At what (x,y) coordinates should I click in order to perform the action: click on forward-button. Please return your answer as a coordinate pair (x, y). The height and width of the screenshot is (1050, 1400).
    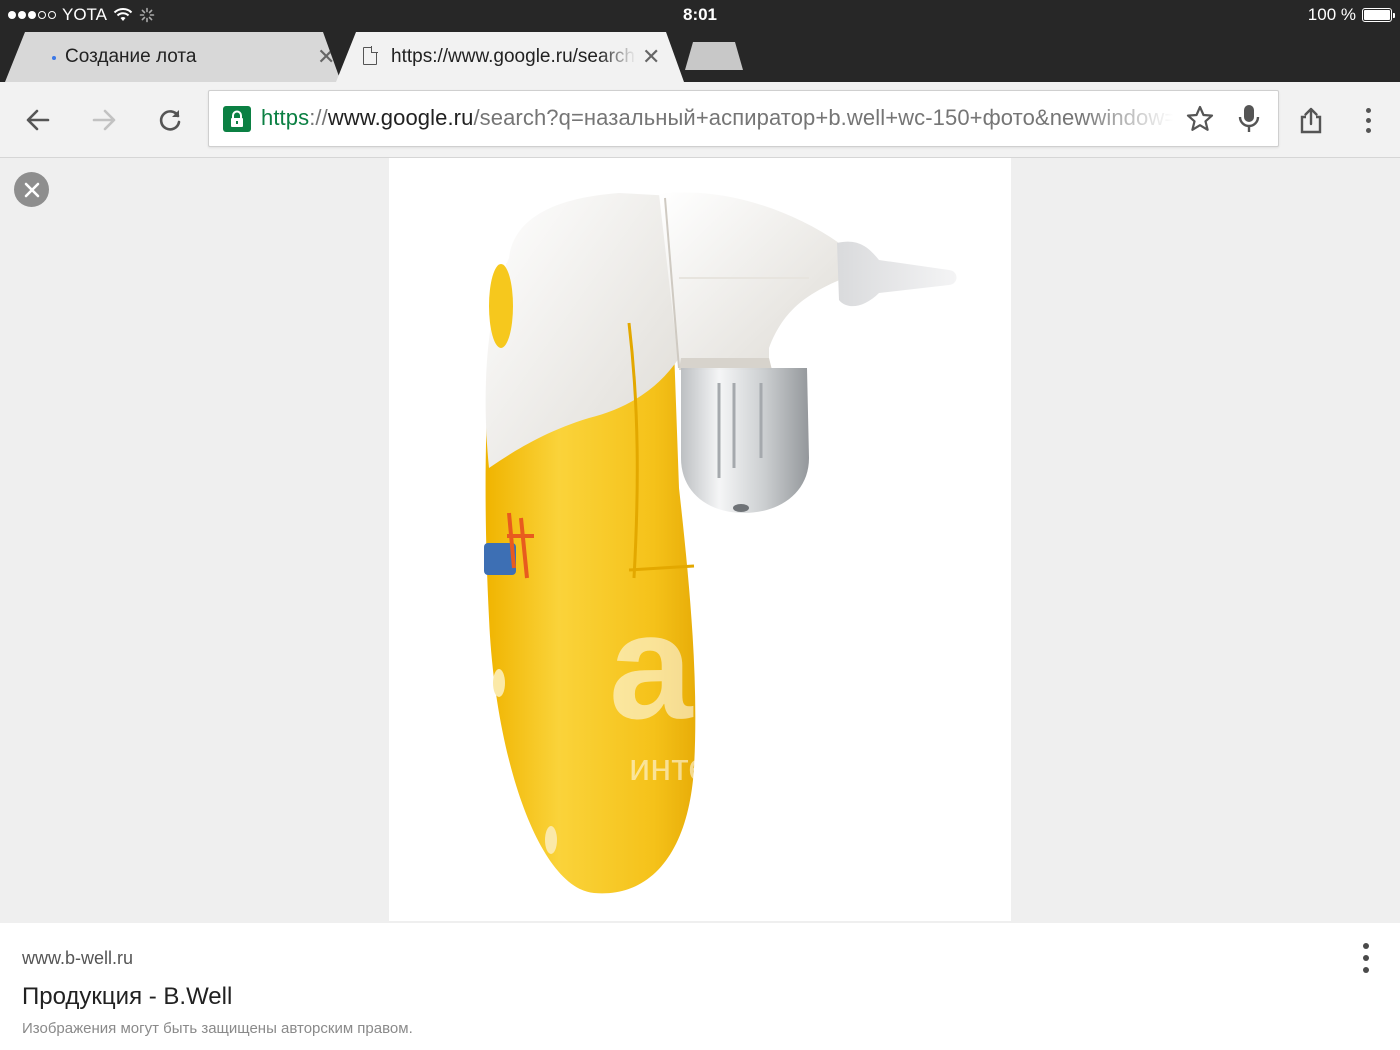
    Looking at the image, I should click on (104, 120).